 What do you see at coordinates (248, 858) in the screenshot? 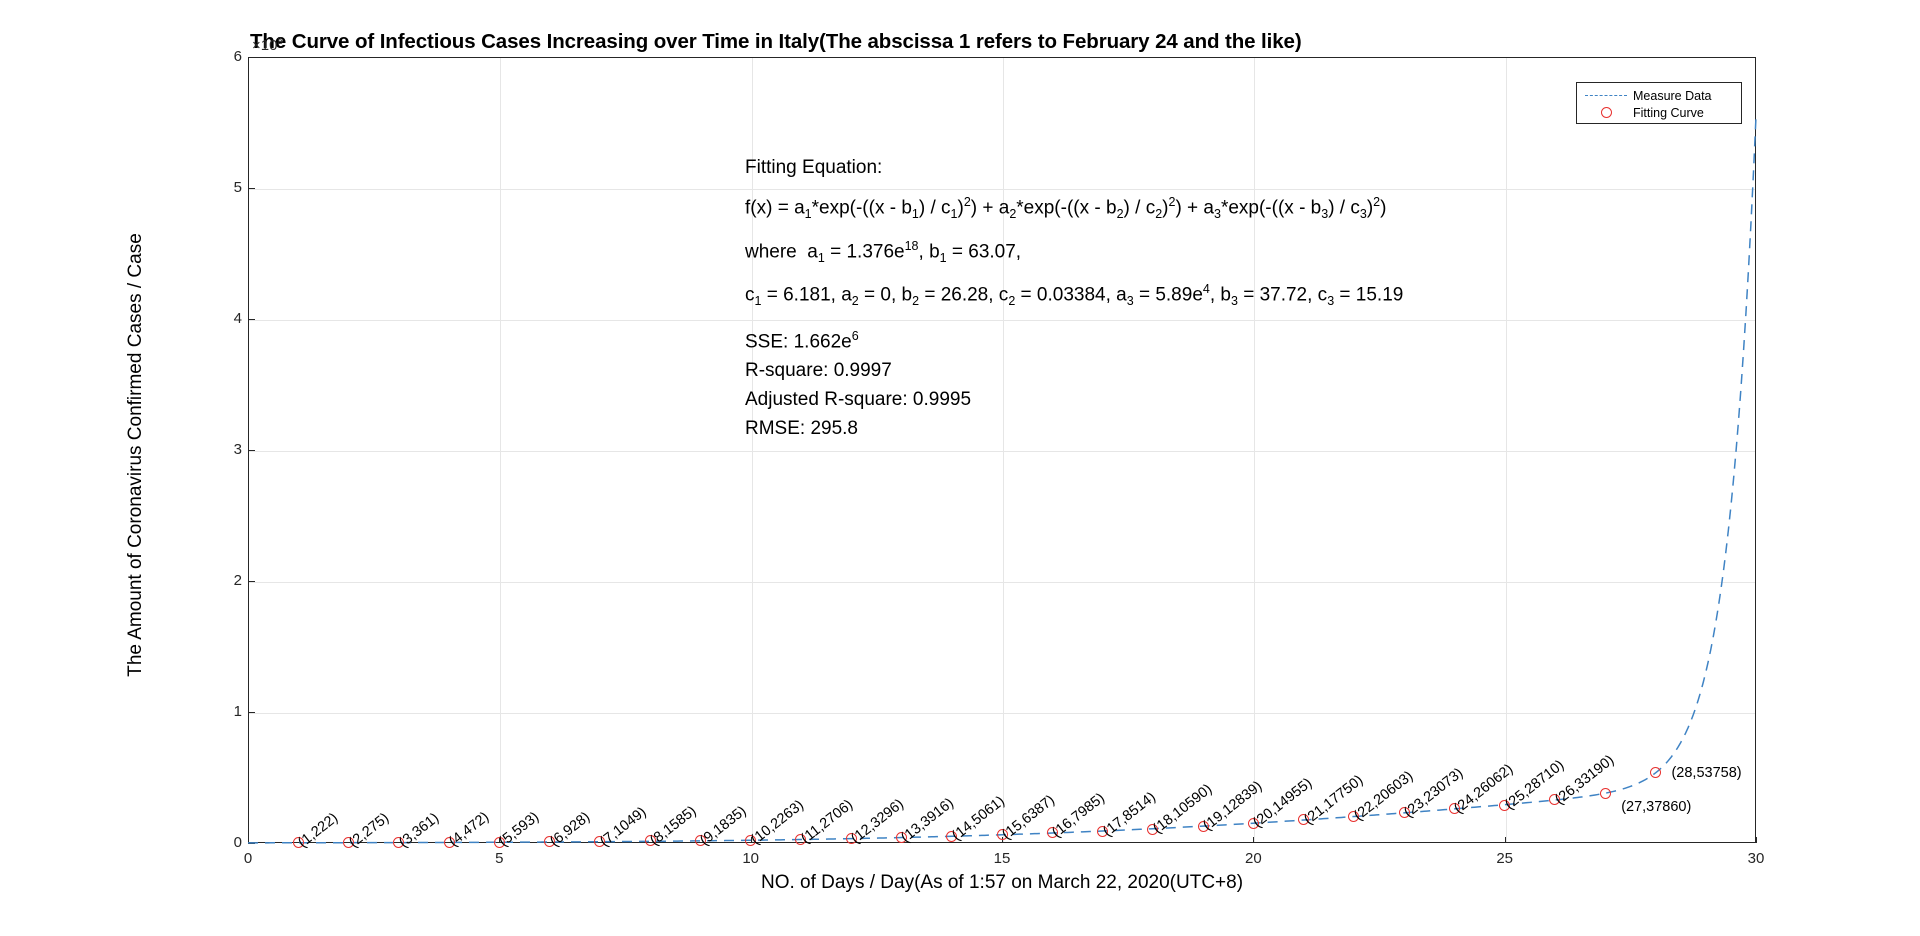
I see `x-axis-tick-label: 0` at bounding box center [248, 858].